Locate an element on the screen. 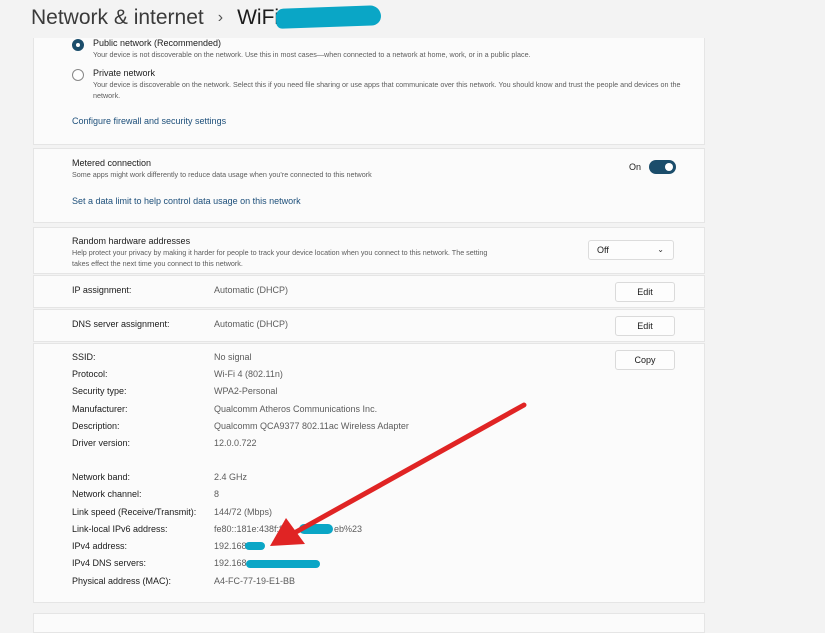 The image size is (825, 633). radio-unselected-icon is located at coordinates (78, 75).